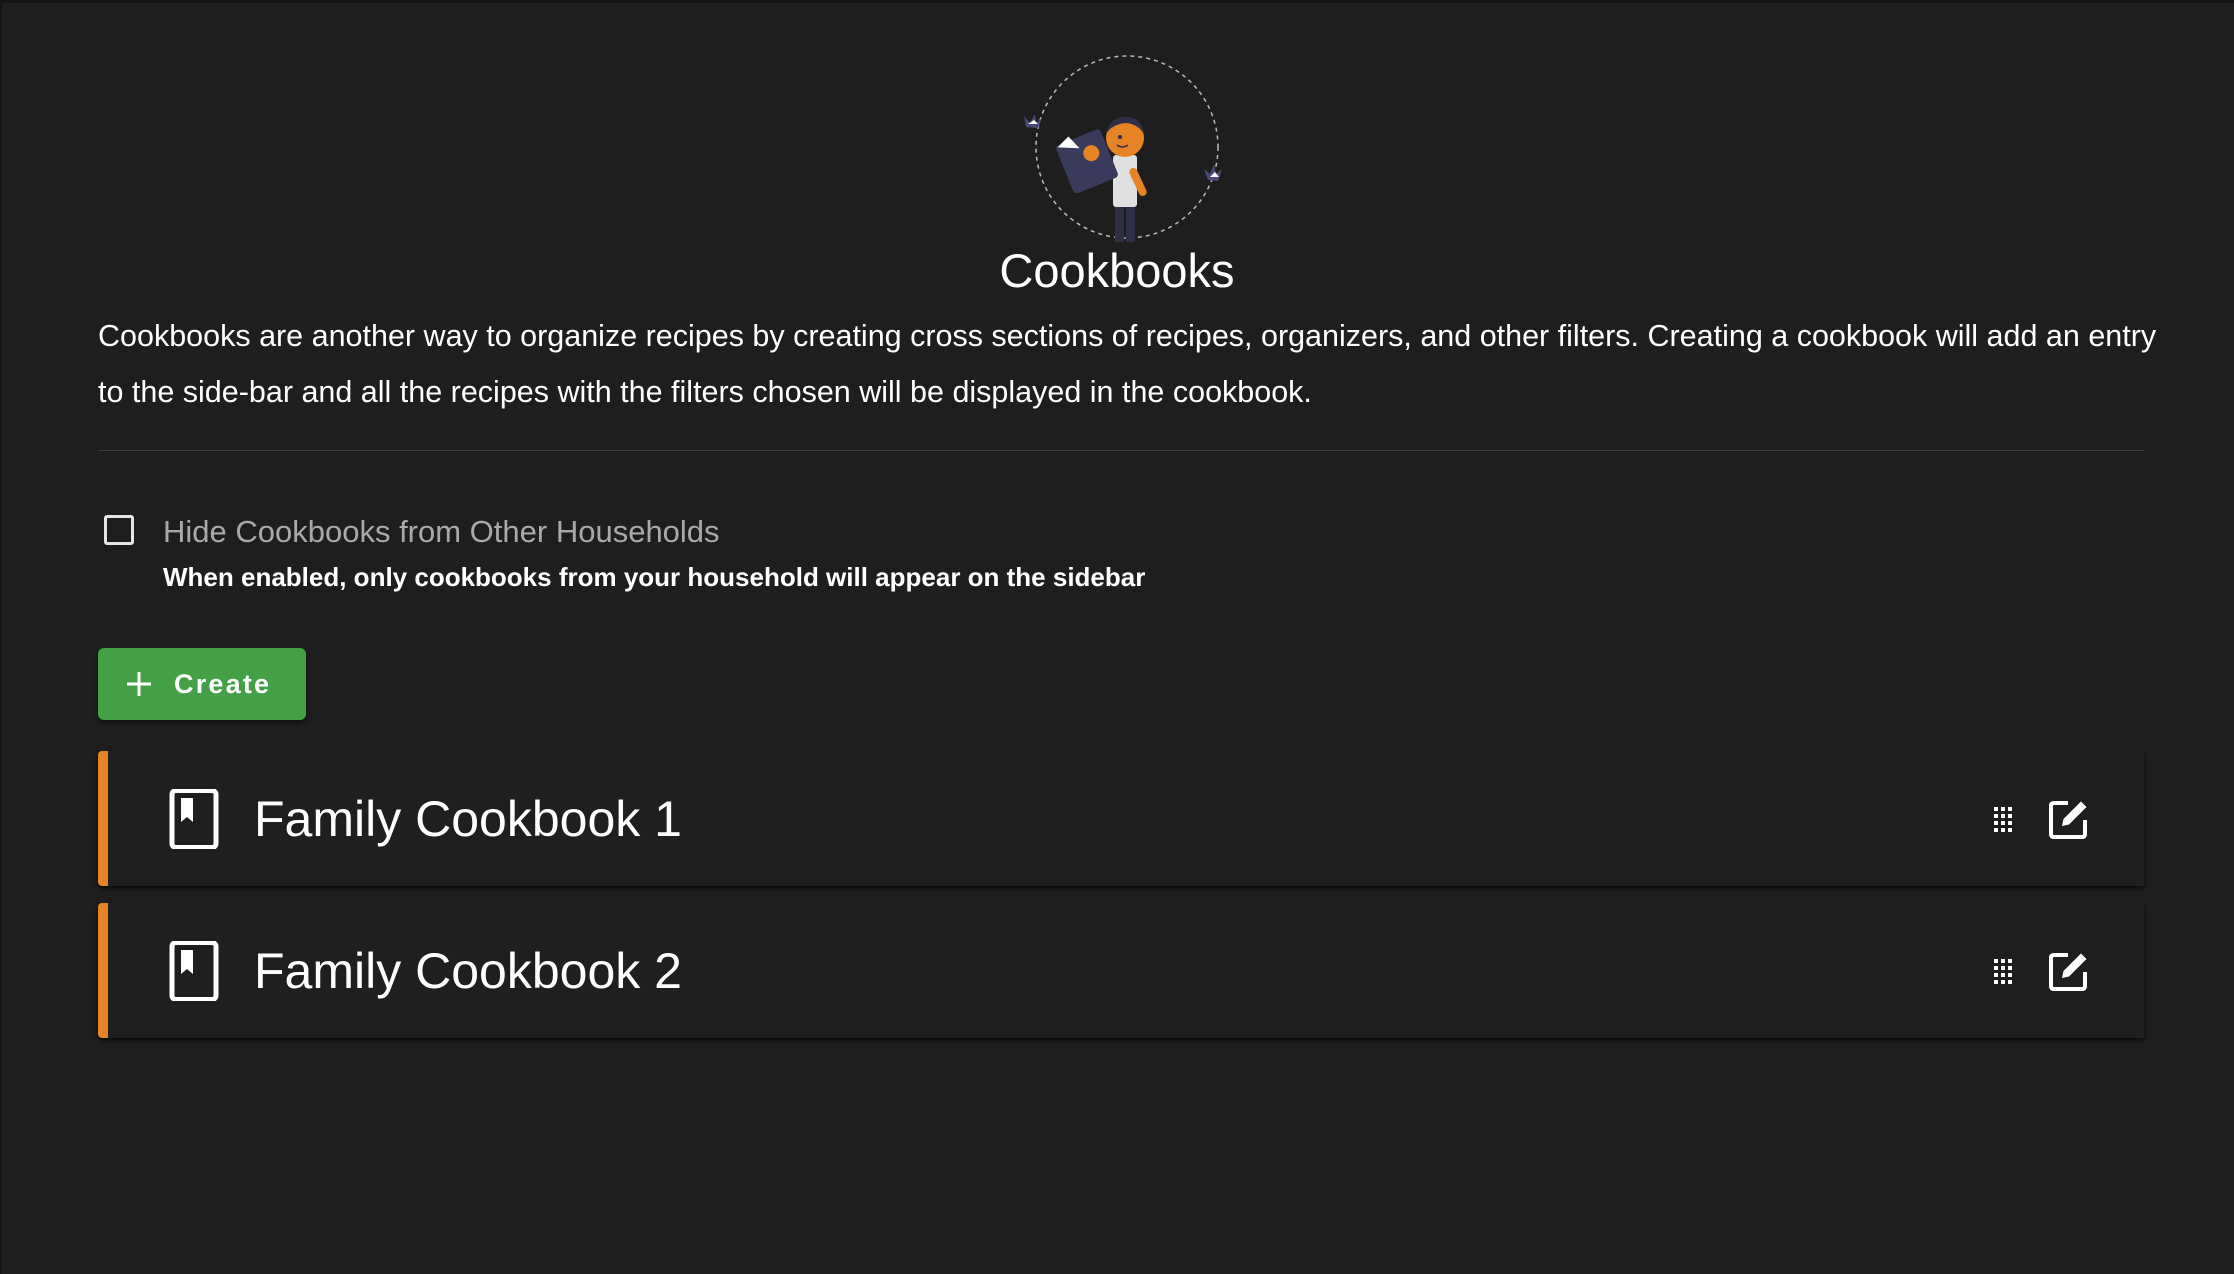 The width and height of the screenshot is (2234, 1274). I want to click on hide-other-households-checkbox, so click(119, 530).